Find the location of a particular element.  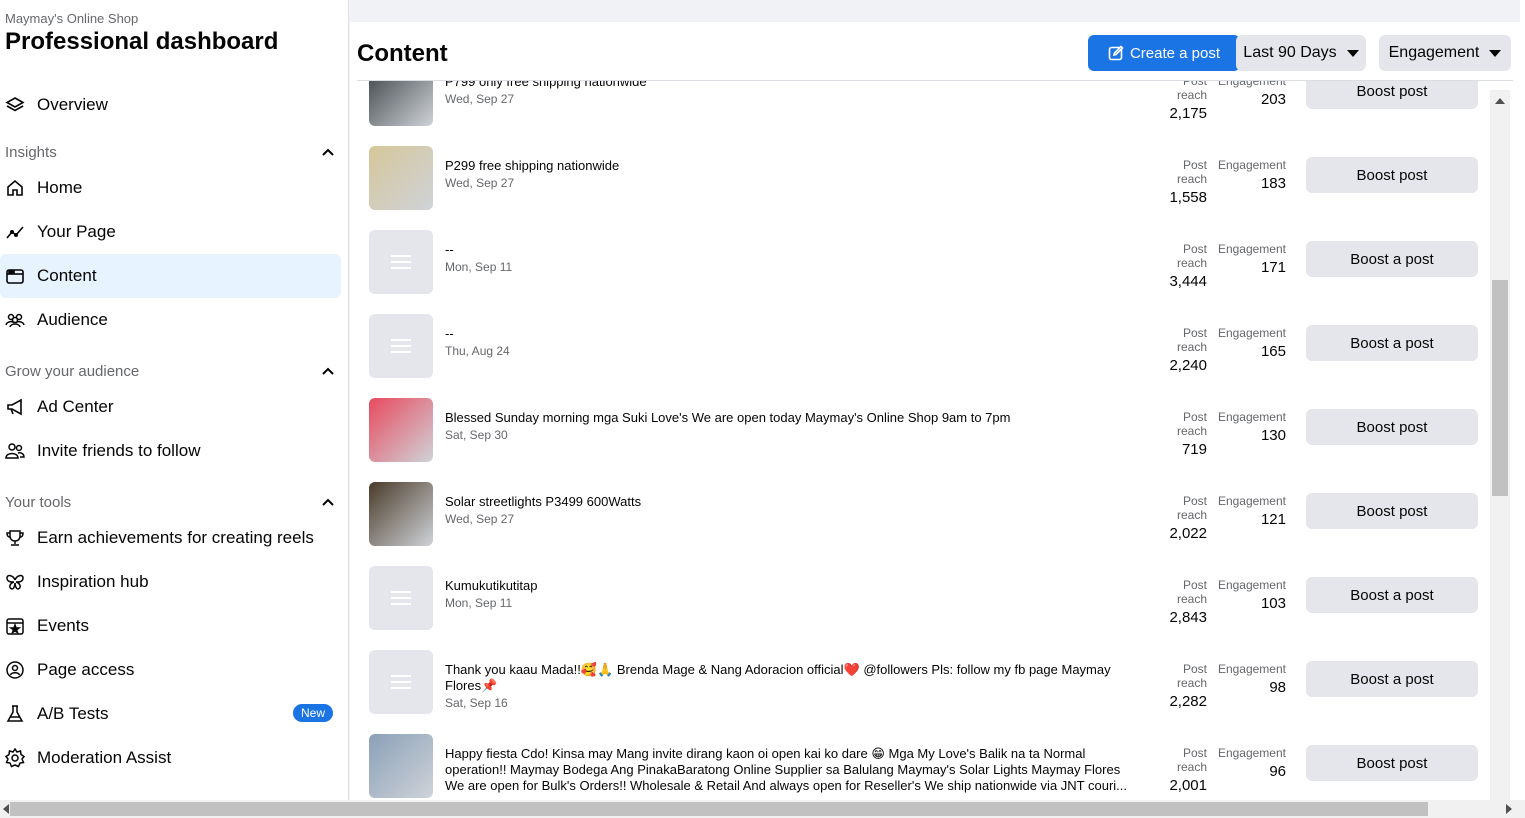

sidebar-item-audience: Audience is located at coordinates (170, 320).